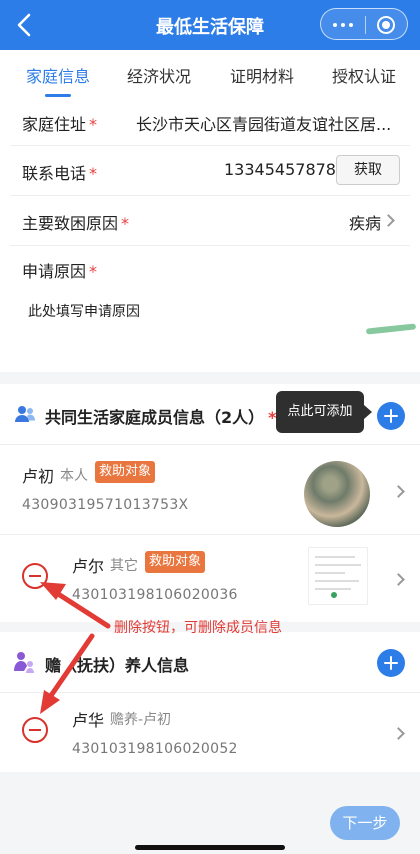  Describe the element at coordinates (210, 847) in the screenshot. I see `home-indicator` at that location.